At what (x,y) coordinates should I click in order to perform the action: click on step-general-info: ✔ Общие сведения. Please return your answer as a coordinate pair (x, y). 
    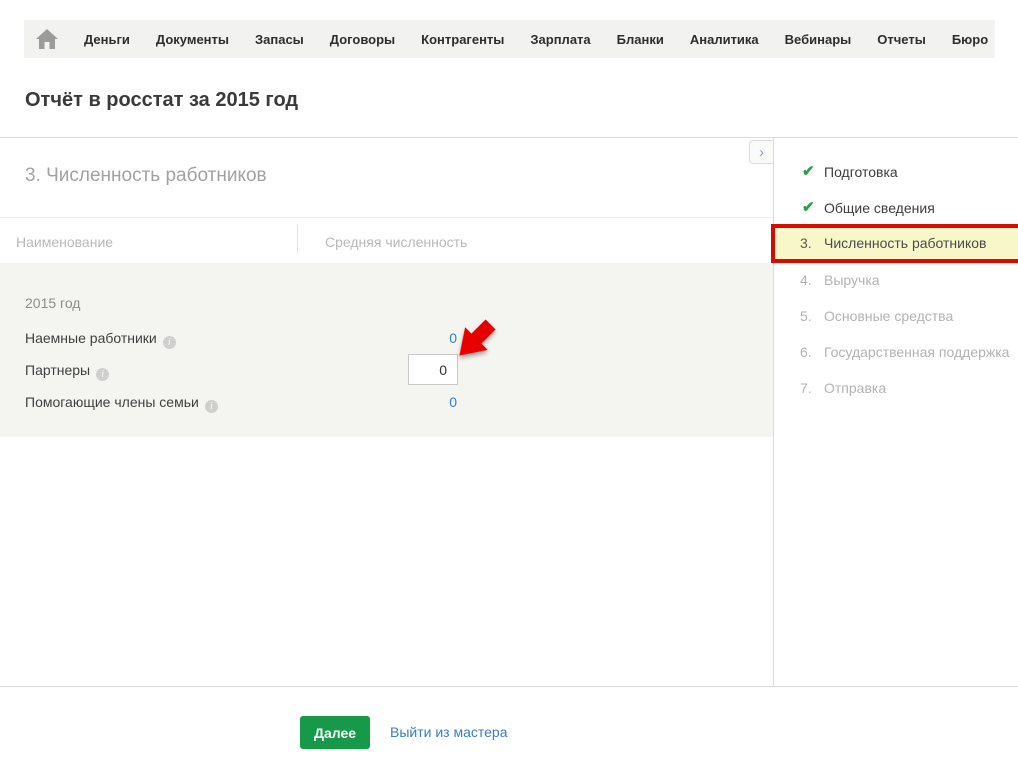
    Looking at the image, I should click on (895, 208).